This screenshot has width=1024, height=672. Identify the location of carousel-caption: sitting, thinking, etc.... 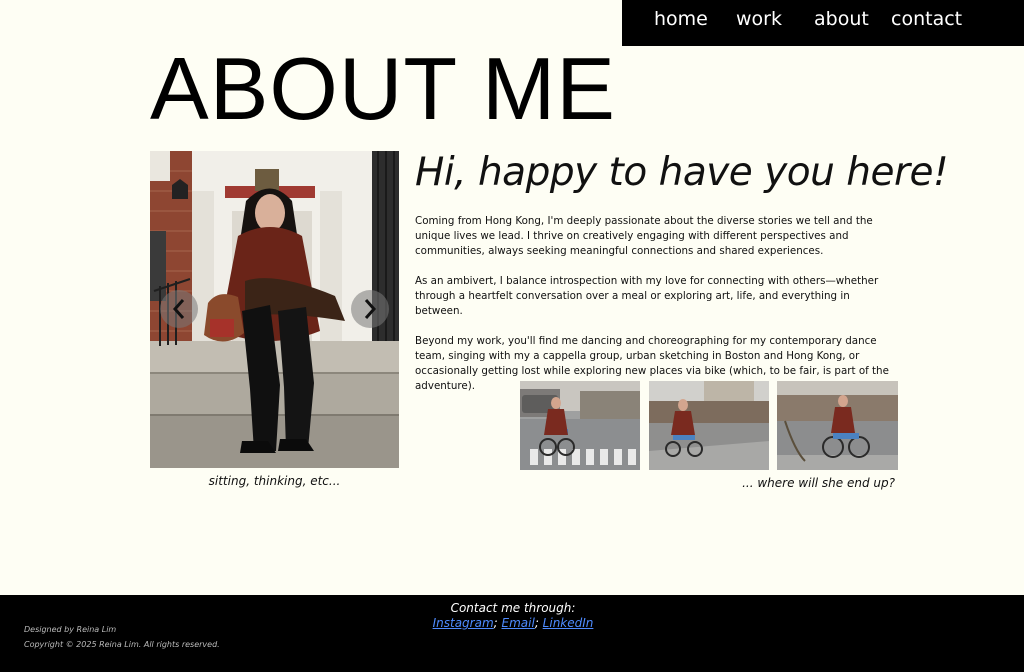
(274, 481).